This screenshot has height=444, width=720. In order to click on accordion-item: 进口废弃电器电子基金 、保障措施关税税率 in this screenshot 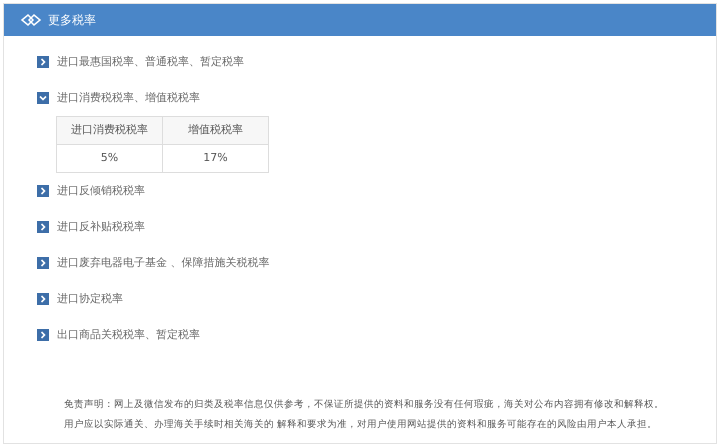, I will do `click(360, 263)`.